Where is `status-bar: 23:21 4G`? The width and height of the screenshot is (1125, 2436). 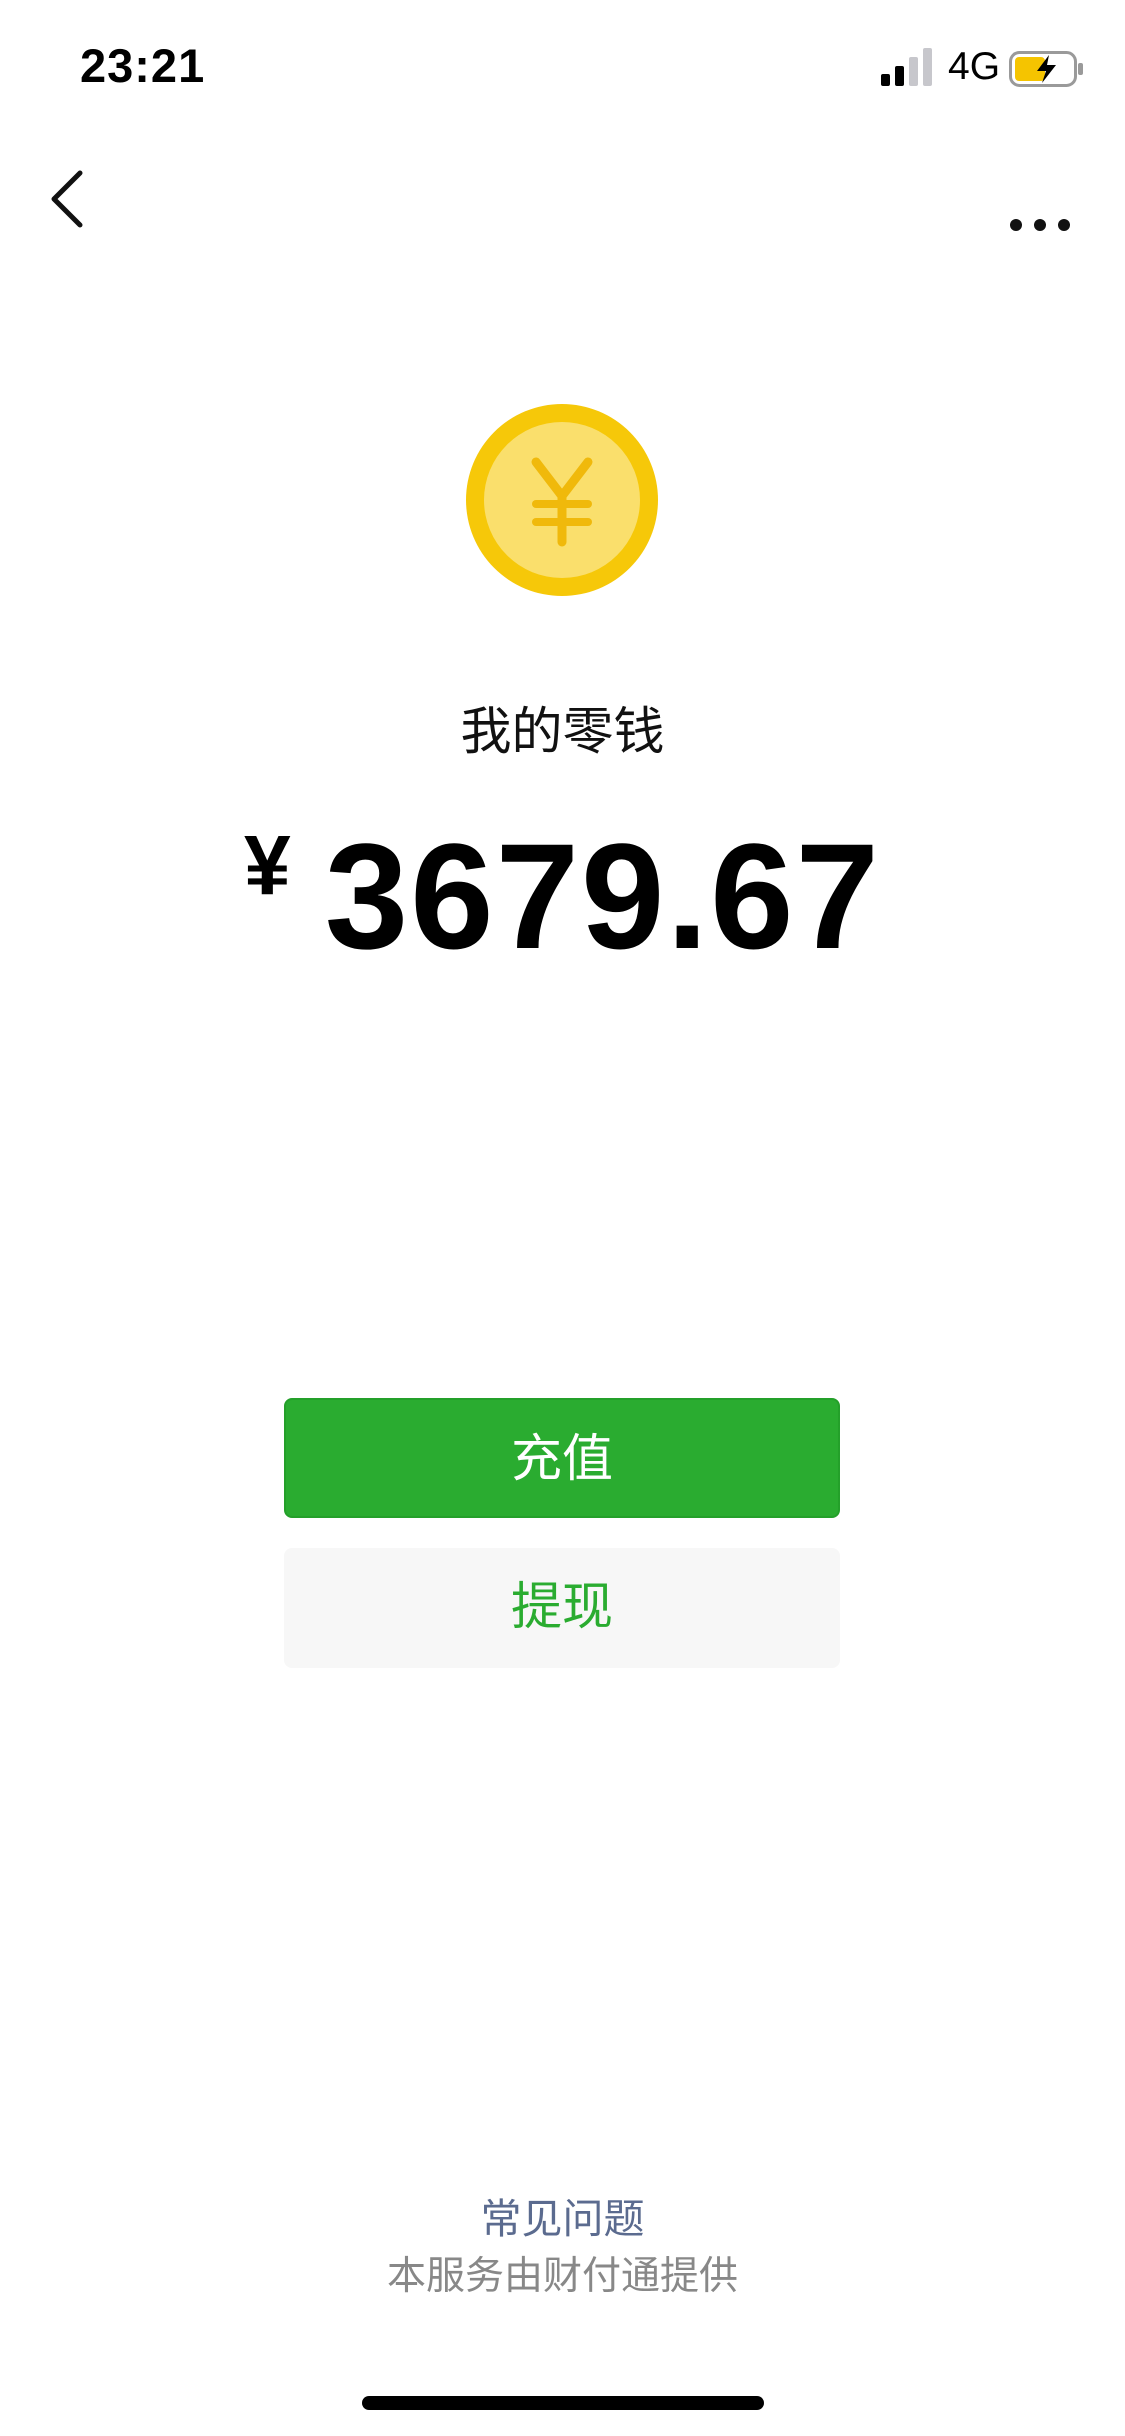
status-bar: 23:21 4G is located at coordinates (562, 66).